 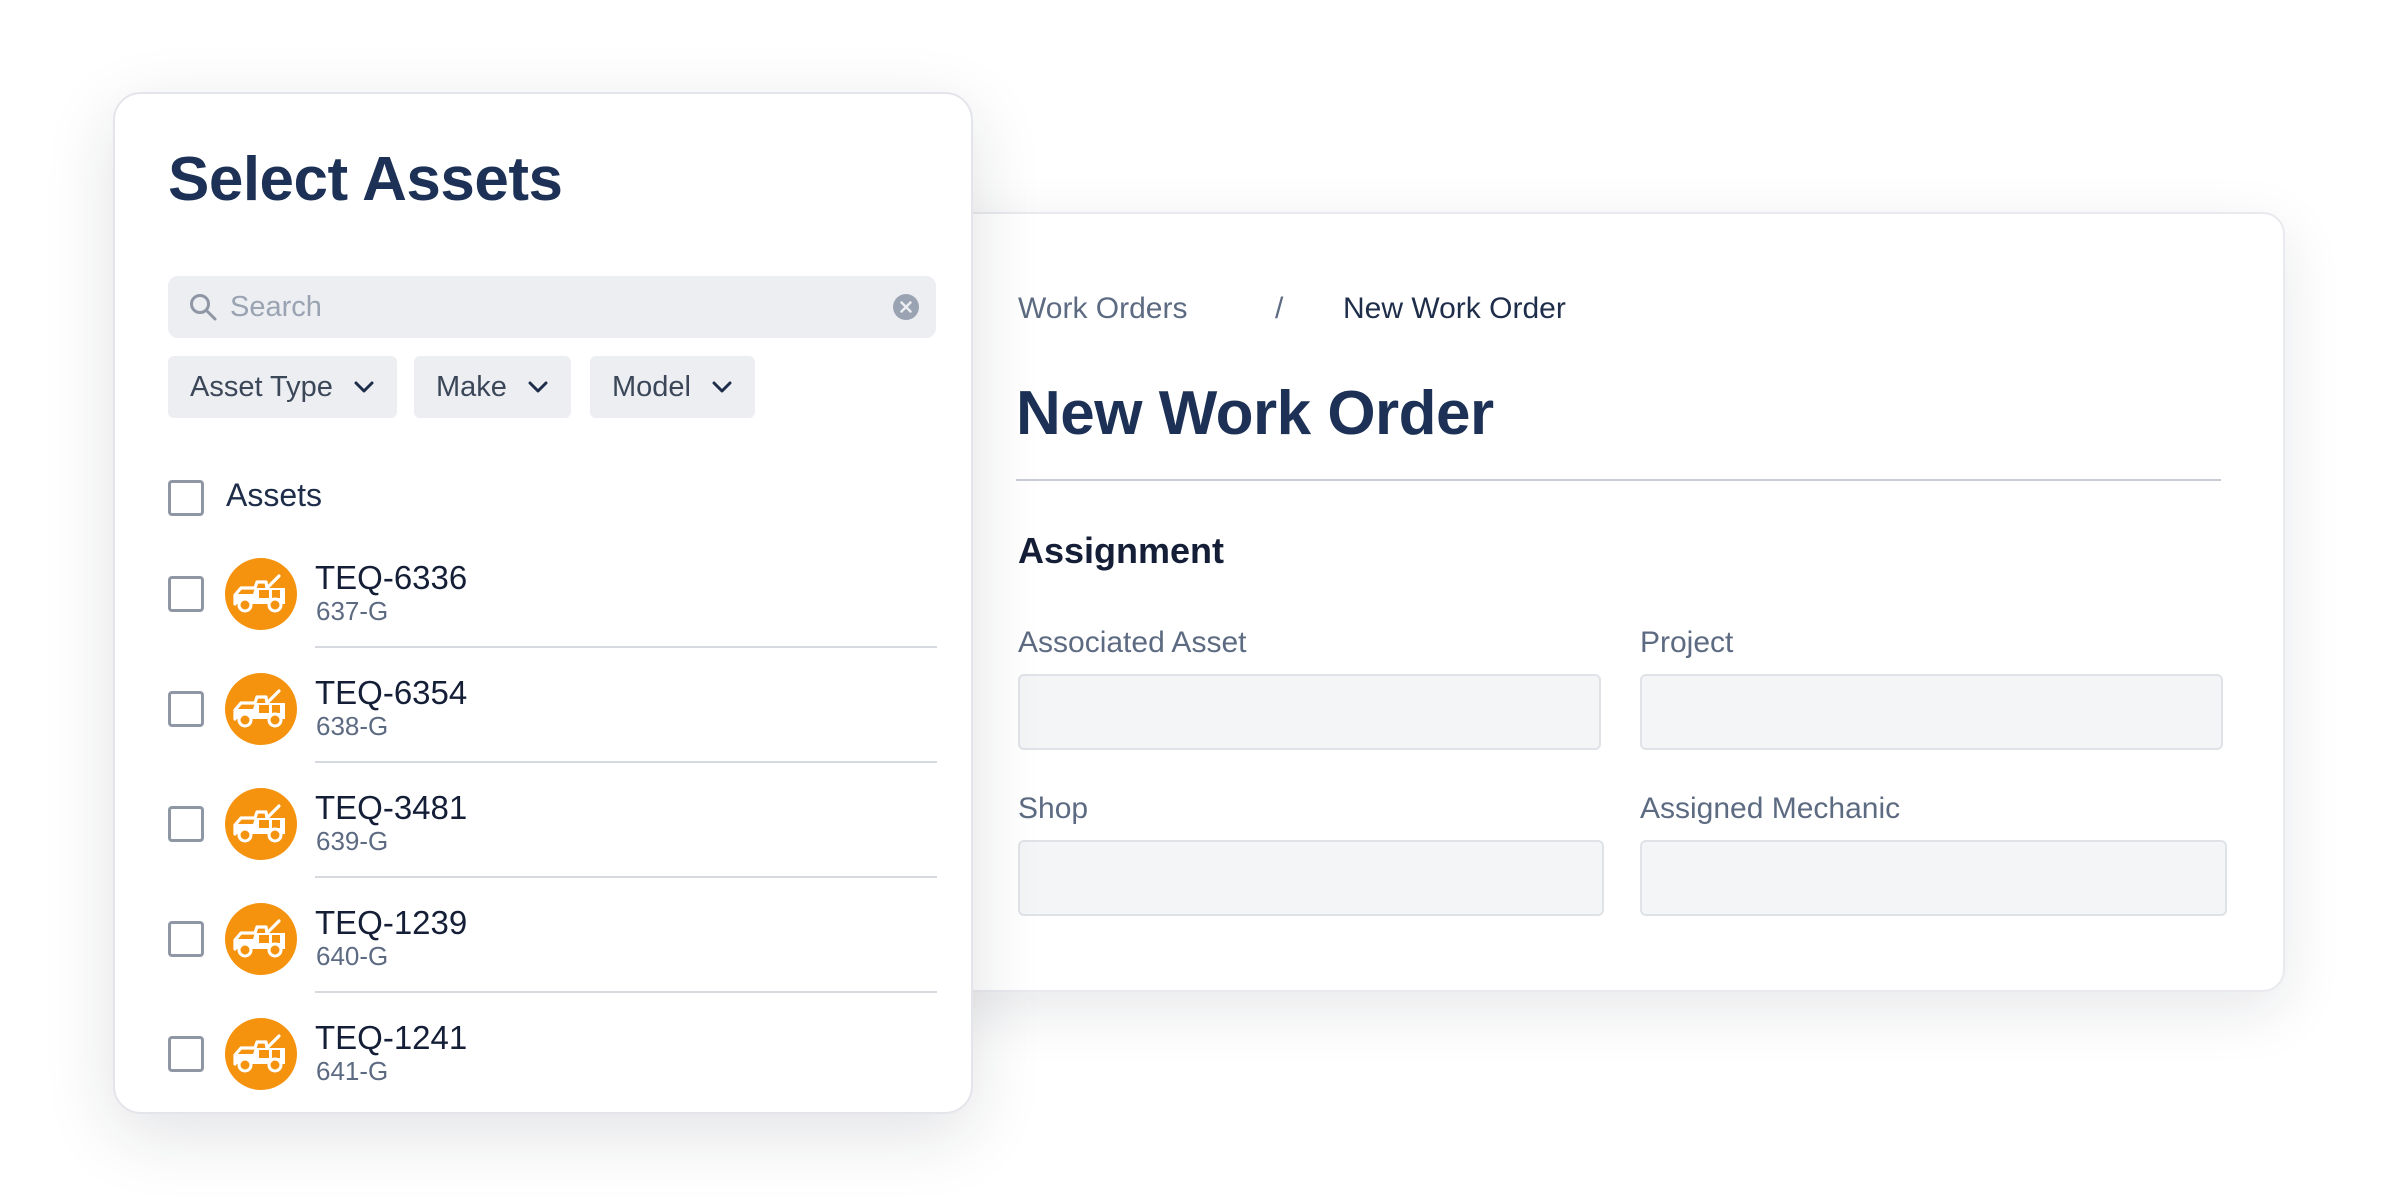 What do you see at coordinates (352, 841) in the screenshot?
I see `asset-code: 639-G` at bounding box center [352, 841].